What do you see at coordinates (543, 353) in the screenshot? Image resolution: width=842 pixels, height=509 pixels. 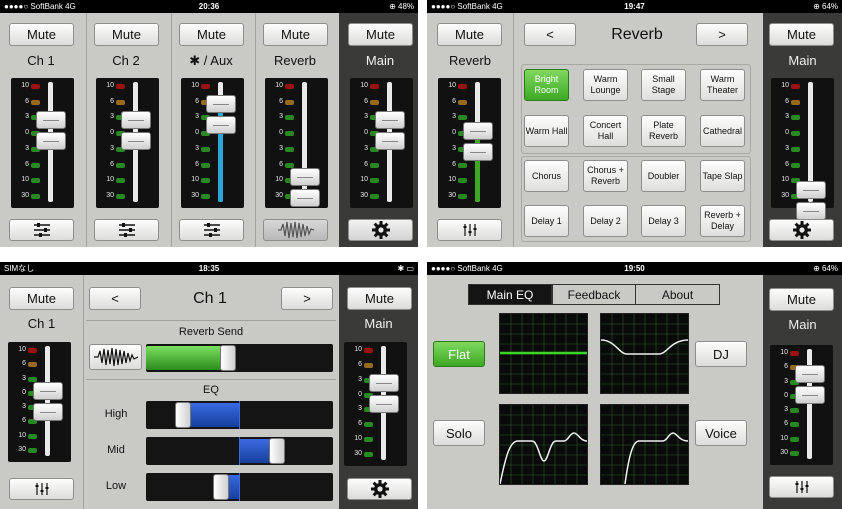 I see `eq-curve-flat` at bounding box center [543, 353].